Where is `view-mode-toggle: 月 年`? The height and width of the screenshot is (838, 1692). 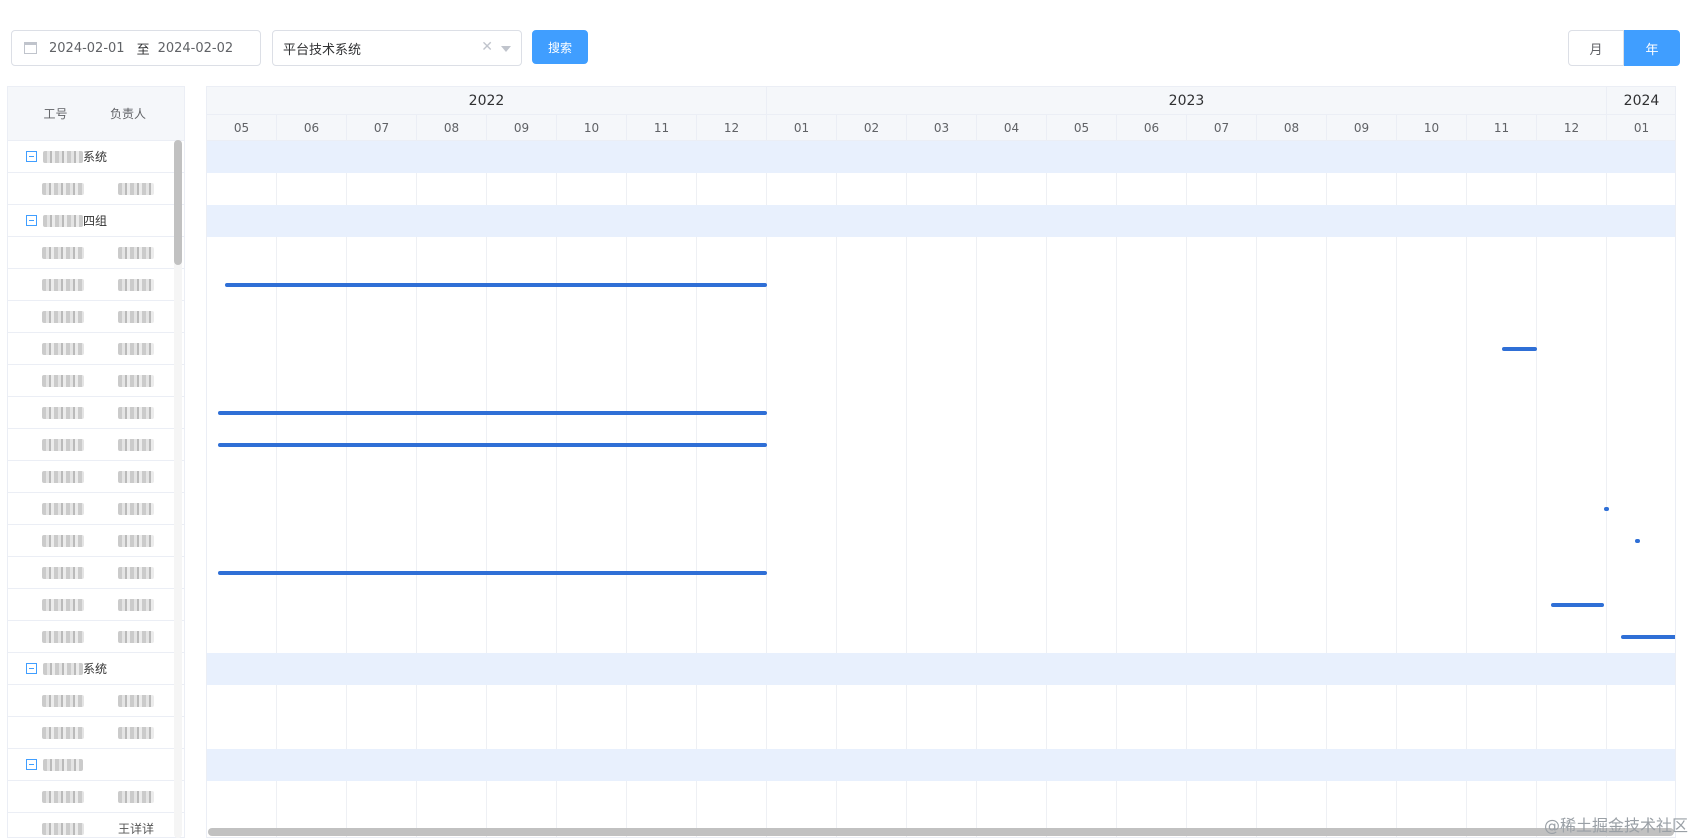
view-mode-toggle: 月 年 is located at coordinates (1624, 48).